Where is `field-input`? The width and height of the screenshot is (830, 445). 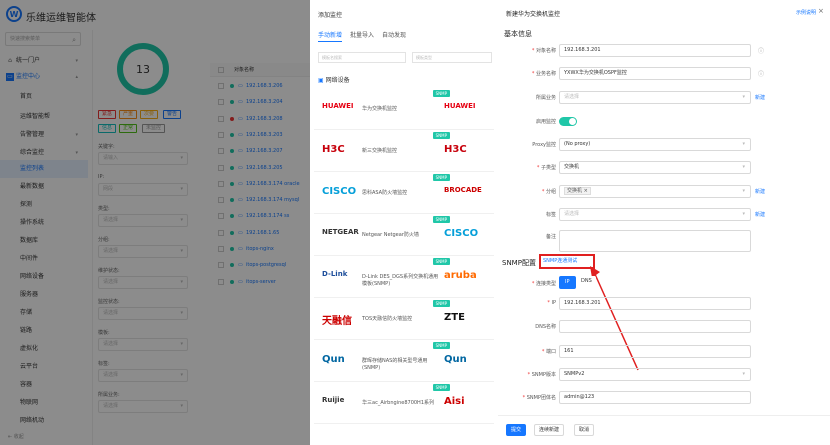
field-input is located at coordinates (655, 241).